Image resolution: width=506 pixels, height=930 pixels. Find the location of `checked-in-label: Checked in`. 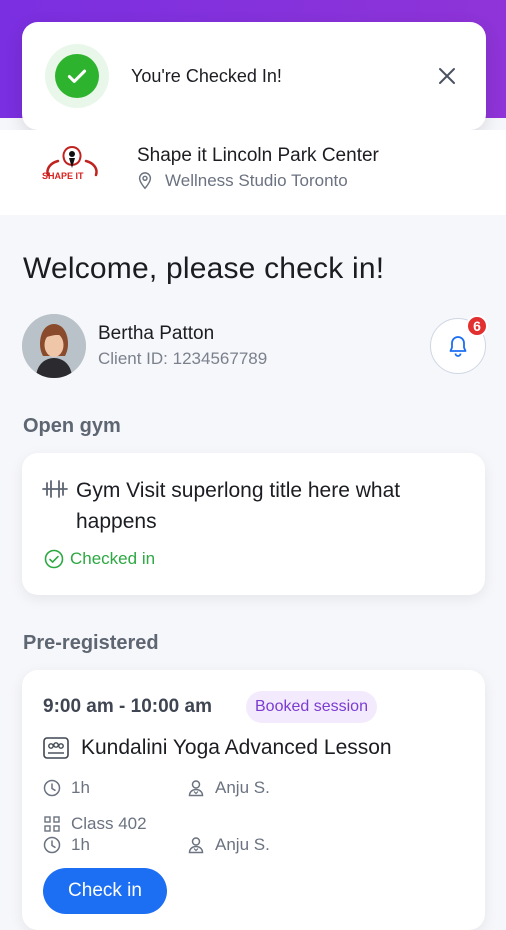

checked-in-label: Checked in is located at coordinates (113, 558).